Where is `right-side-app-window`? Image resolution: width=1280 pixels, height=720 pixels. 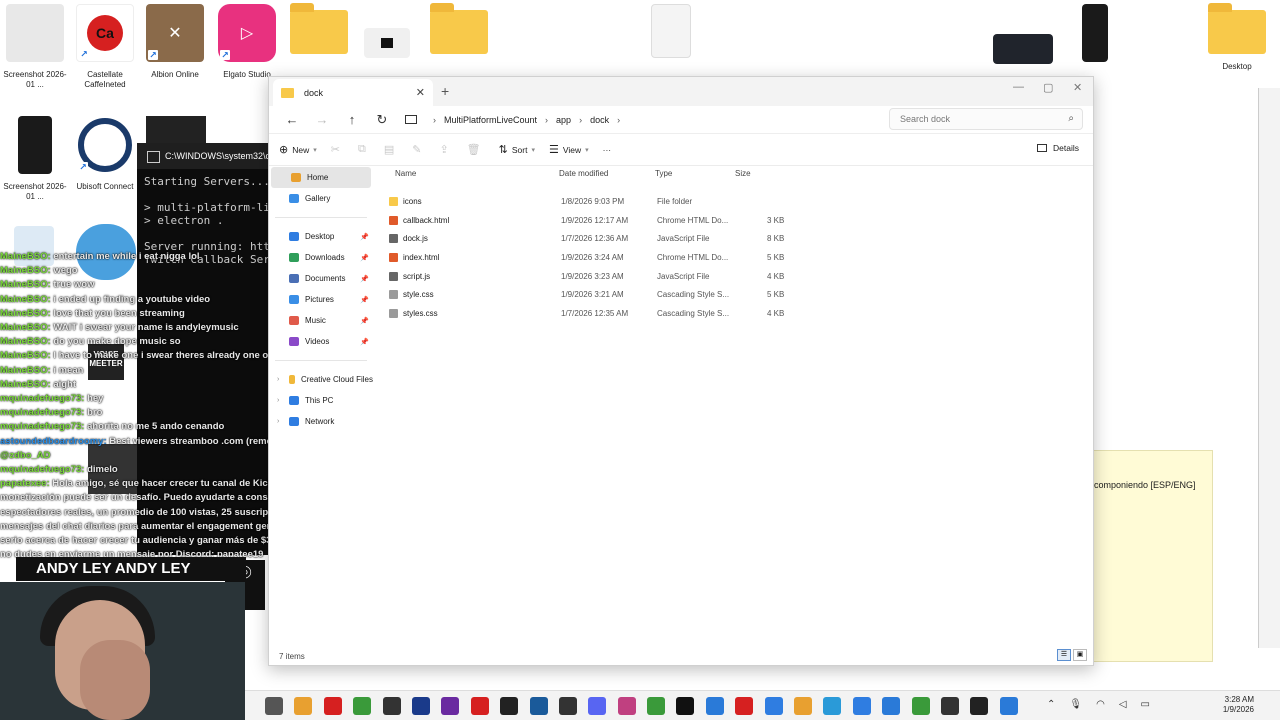
right-side-app-window is located at coordinates (1269, 368).